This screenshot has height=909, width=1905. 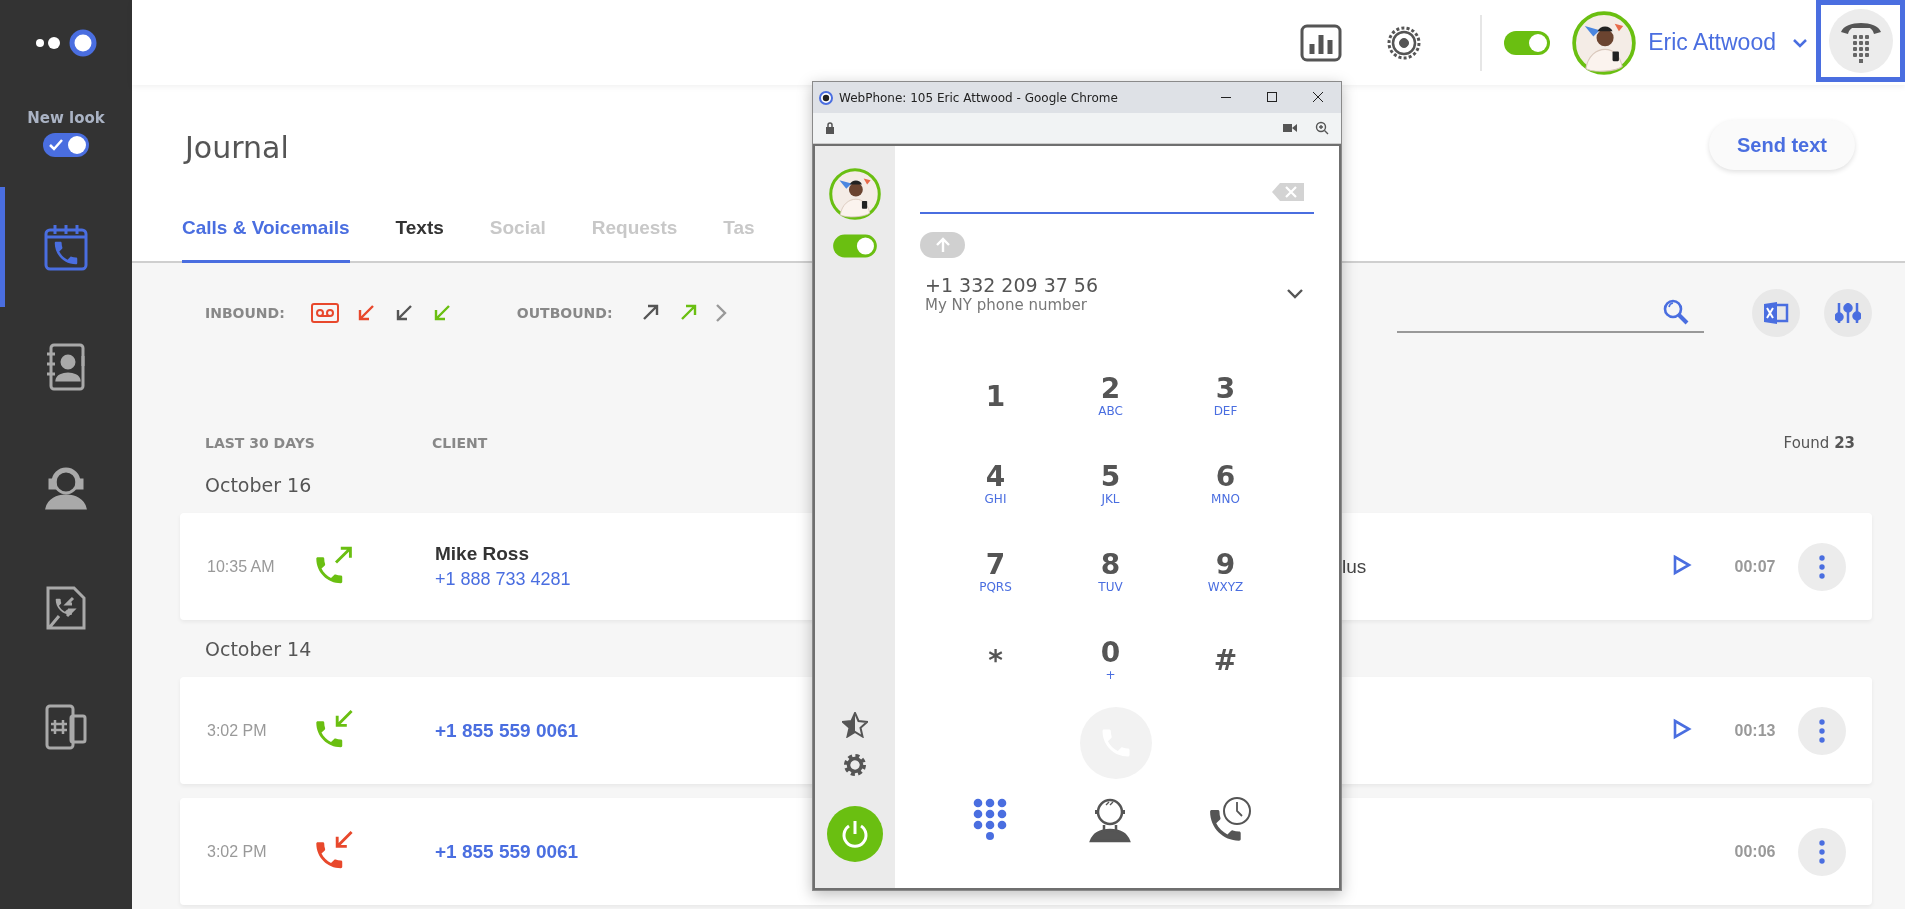 I want to click on app-logo, so click(x=66, y=42).